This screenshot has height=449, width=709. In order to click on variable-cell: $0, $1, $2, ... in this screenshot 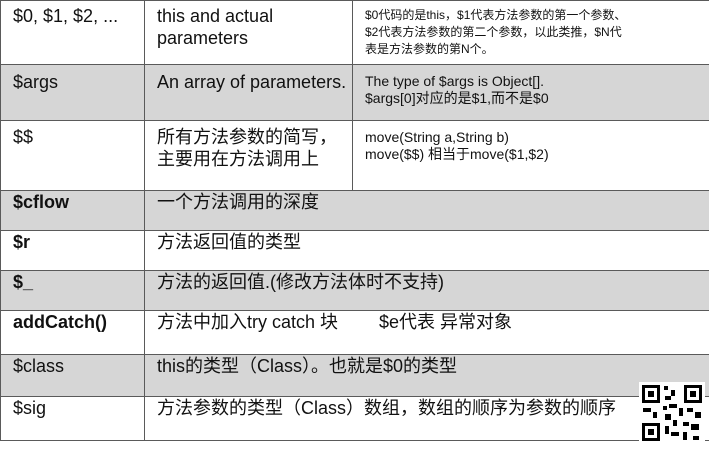, I will do `click(73, 33)`.